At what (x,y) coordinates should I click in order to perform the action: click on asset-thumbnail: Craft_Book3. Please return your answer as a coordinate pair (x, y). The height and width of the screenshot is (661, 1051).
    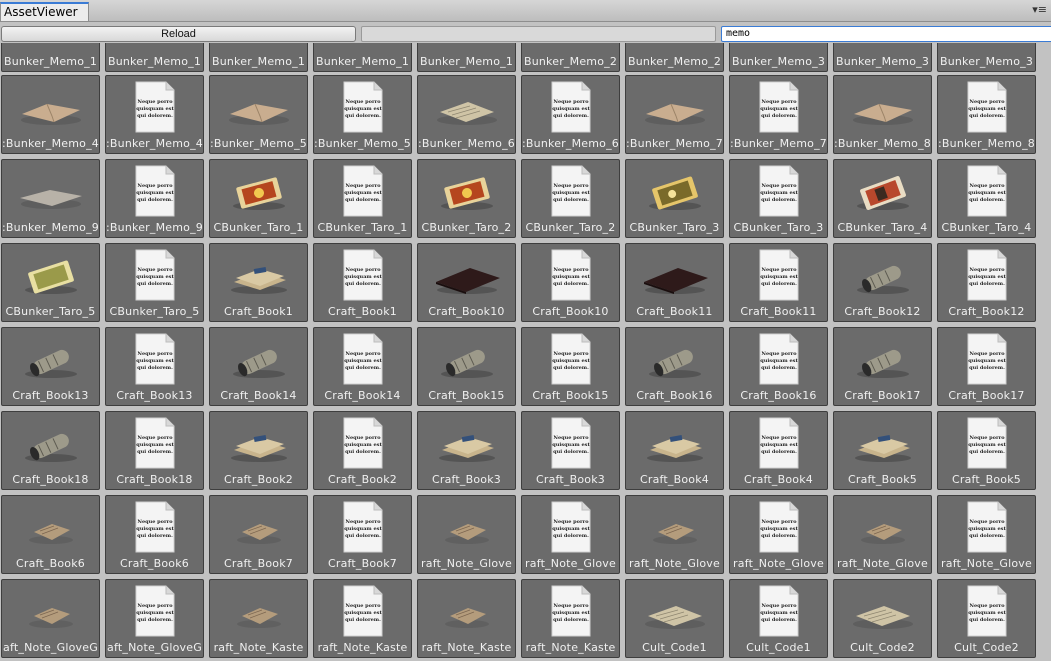
    Looking at the image, I should click on (466, 450).